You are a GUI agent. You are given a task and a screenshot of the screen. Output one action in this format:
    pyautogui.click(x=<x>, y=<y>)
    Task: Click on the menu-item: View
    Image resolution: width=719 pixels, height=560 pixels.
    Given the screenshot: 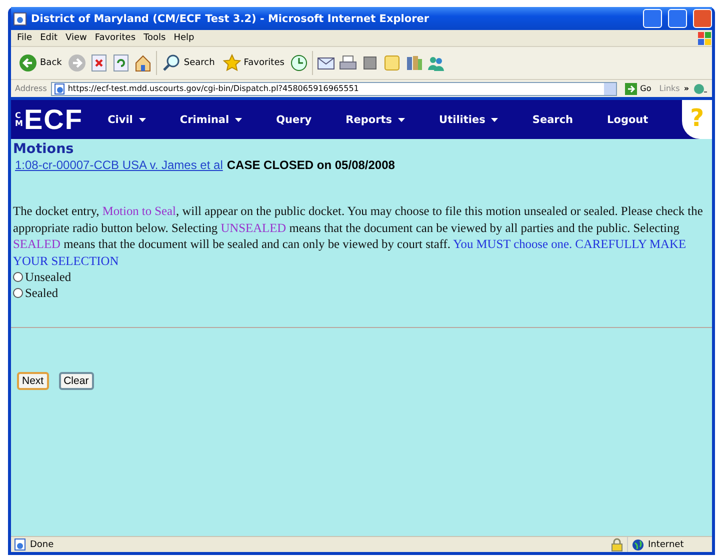 What is the action you would take?
    pyautogui.click(x=78, y=38)
    